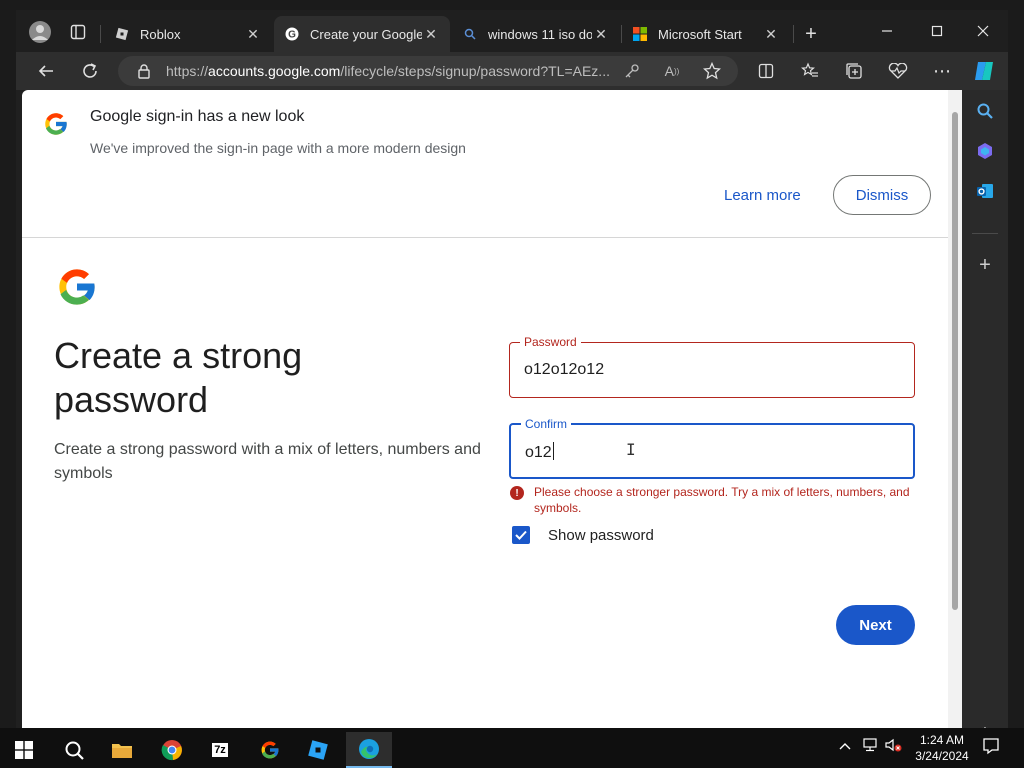  Describe the element at coordinates (942, 71) in the screenshot. I see `more-icon: ⋯` at that location.